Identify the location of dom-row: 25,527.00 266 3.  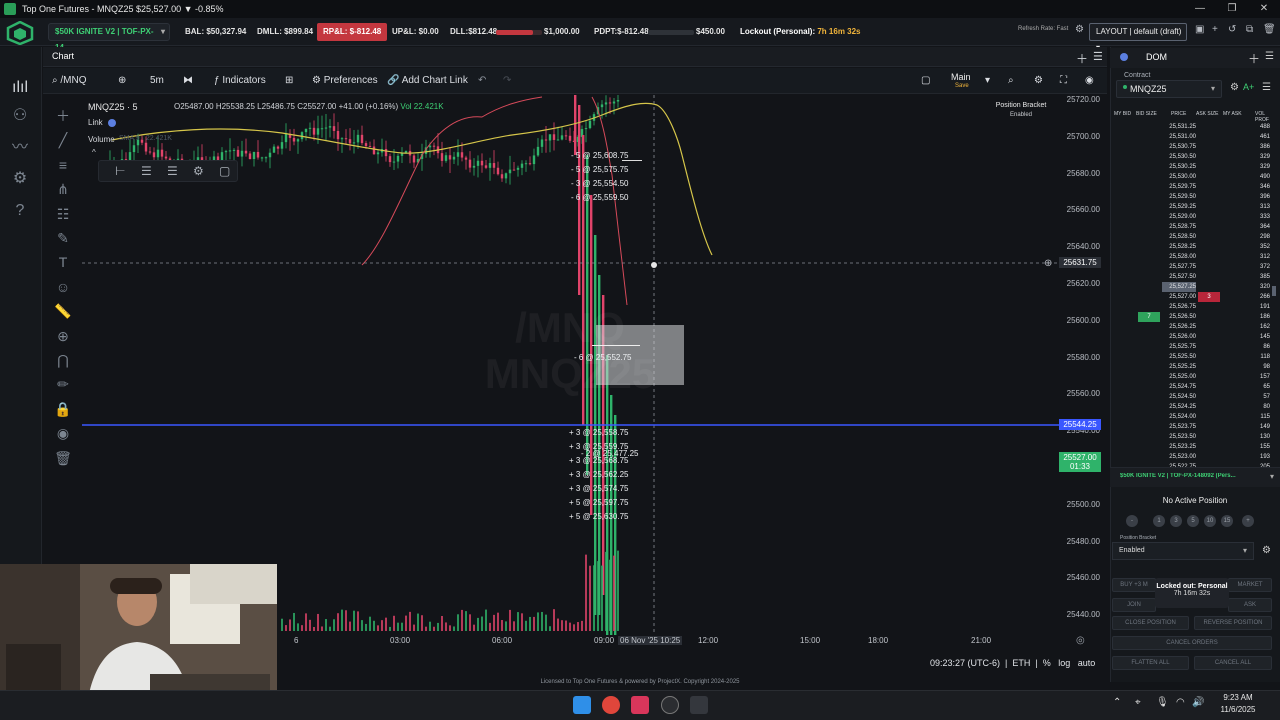
(1195, 297).